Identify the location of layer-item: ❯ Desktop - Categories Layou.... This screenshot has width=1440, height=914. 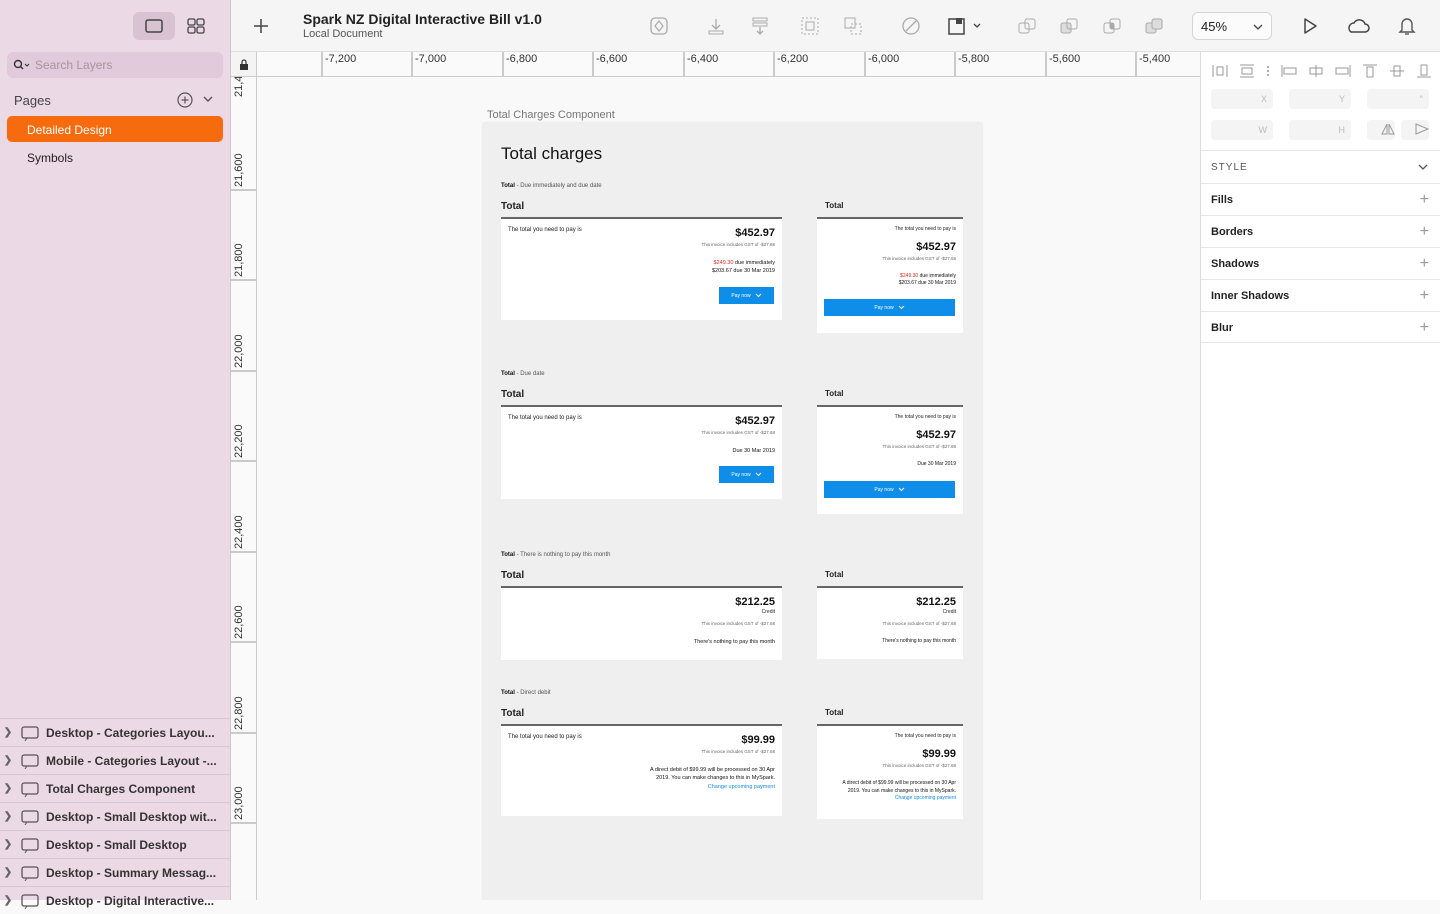
(115, 732).